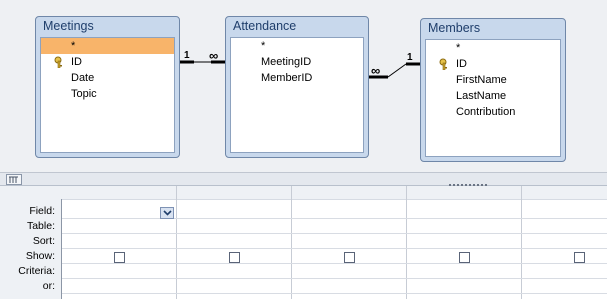  What do you see at coordinates (454, 28) in the screenshot?
I see `table-title: Members` at bounding box center [454, 28].